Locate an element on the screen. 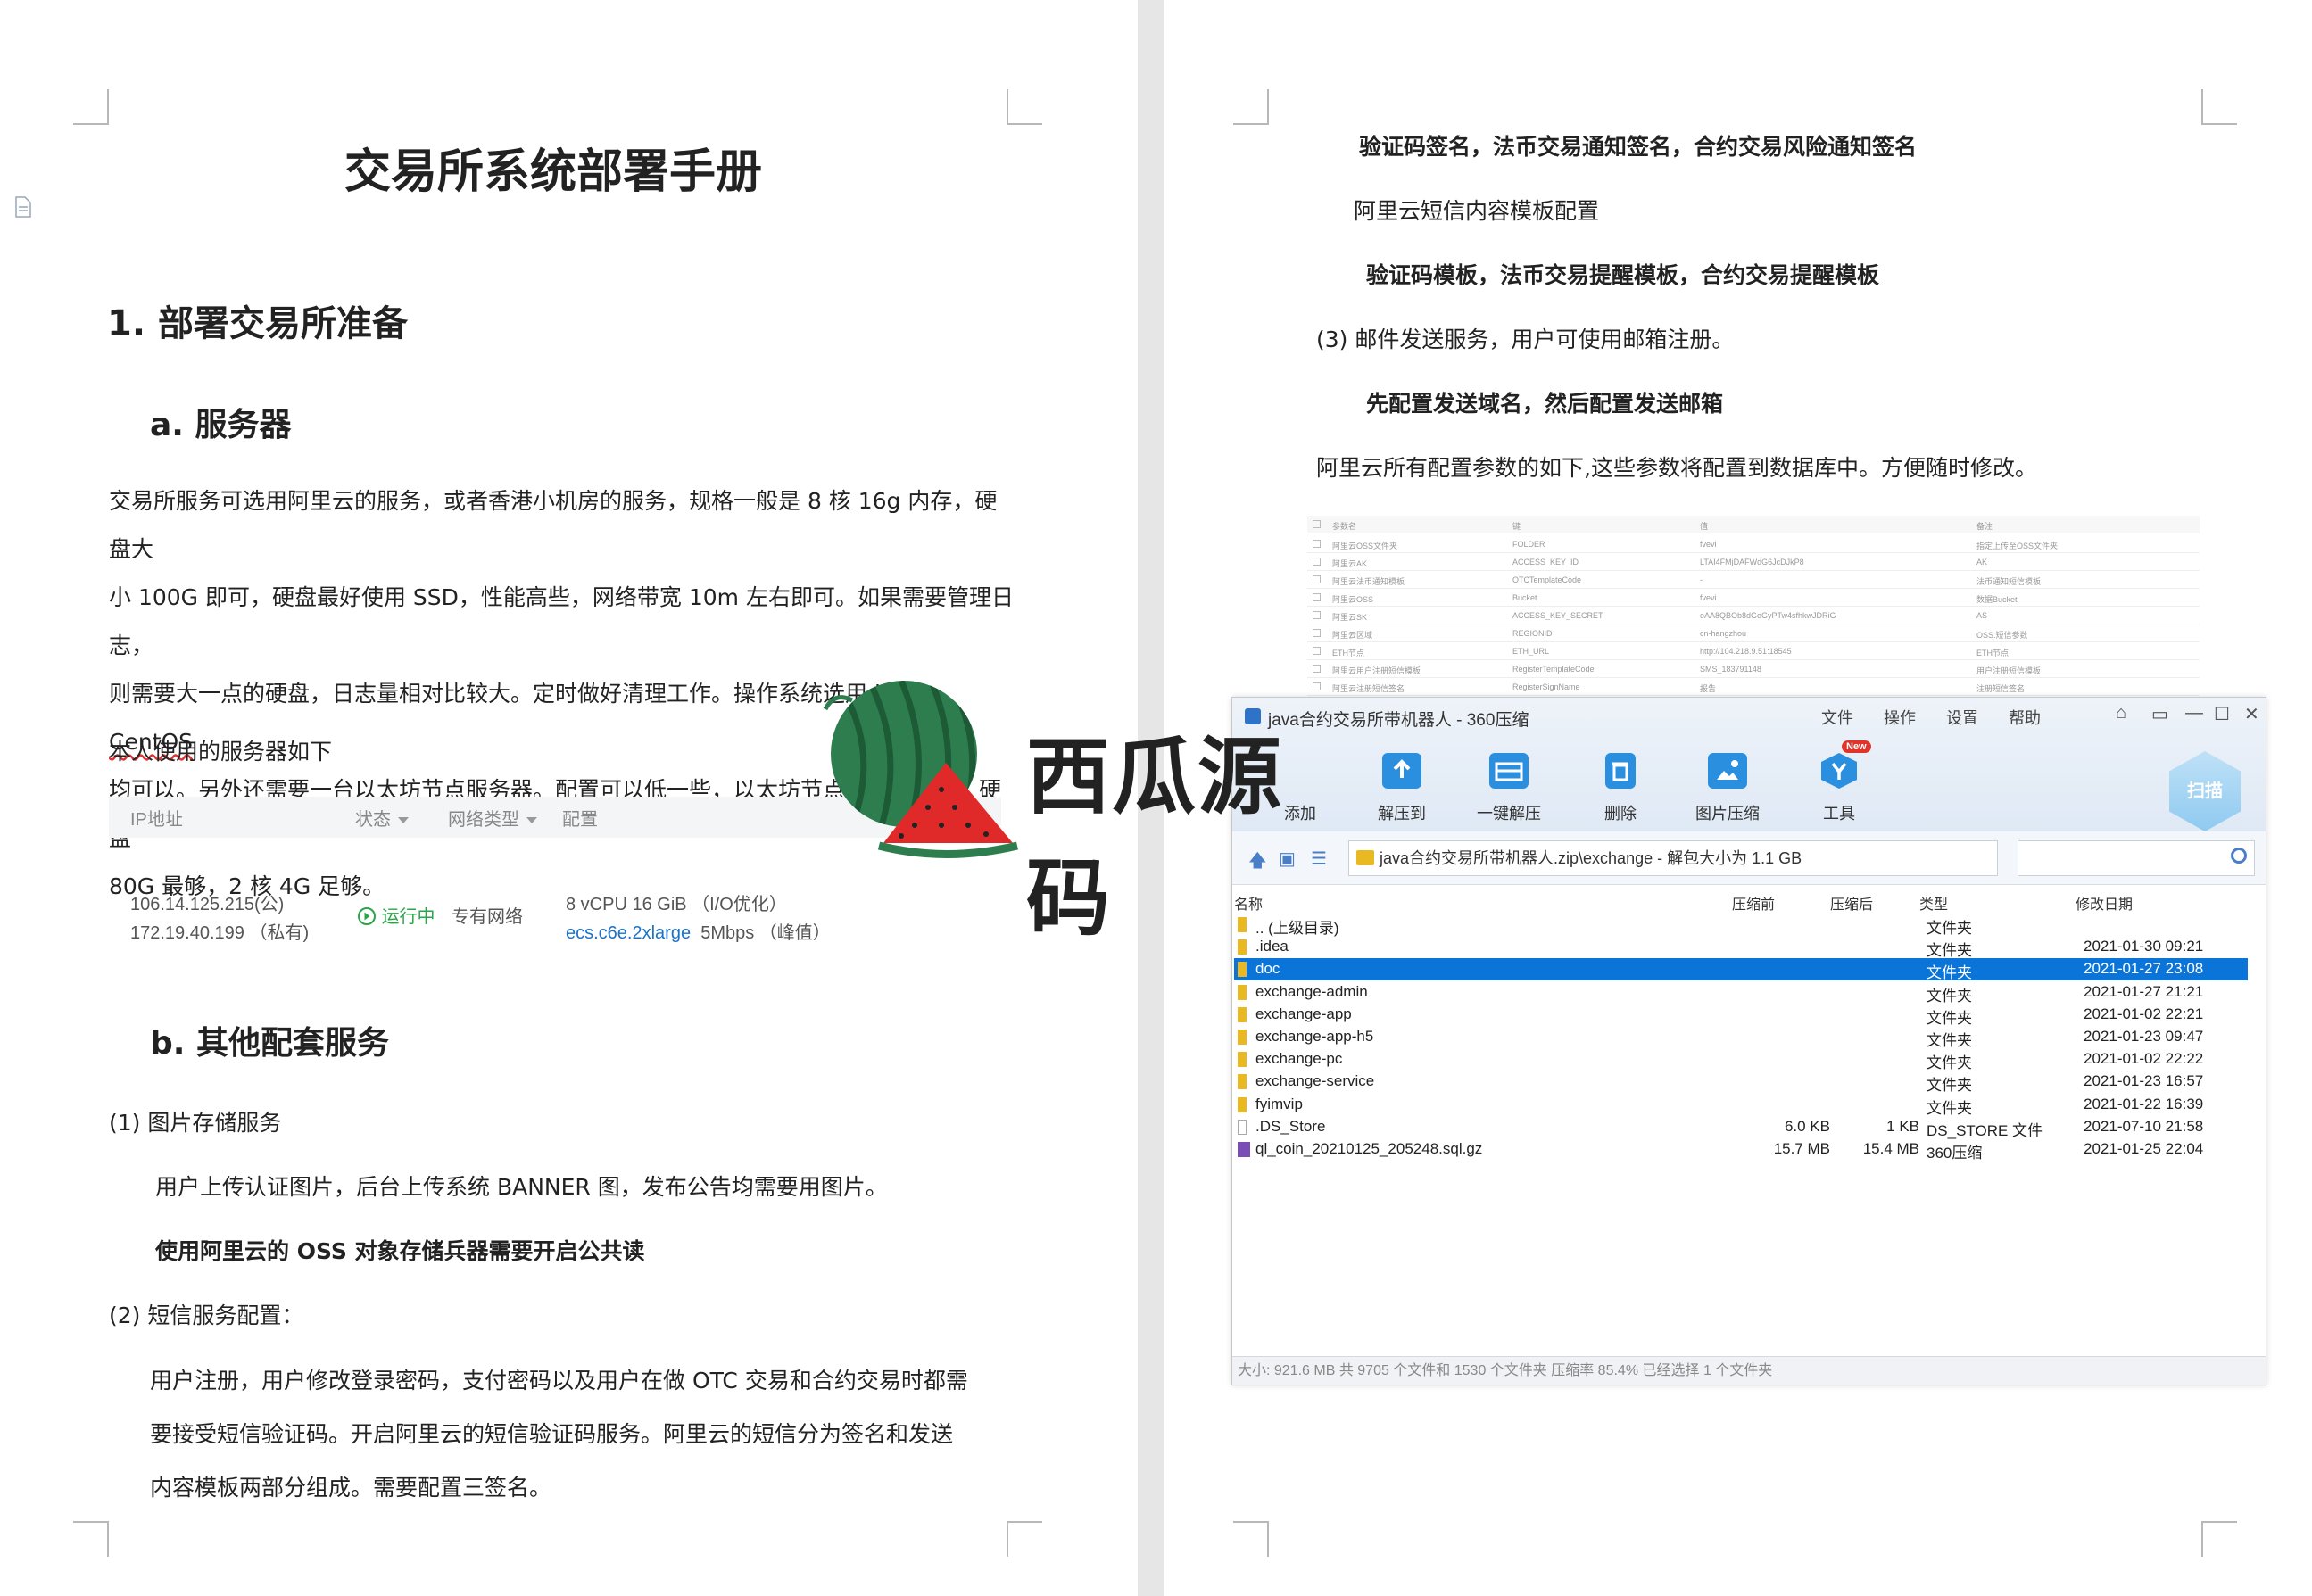 The height and width of the screenshot is (1596, 2312). new-badge: New is located at coordinates (1856, 746).